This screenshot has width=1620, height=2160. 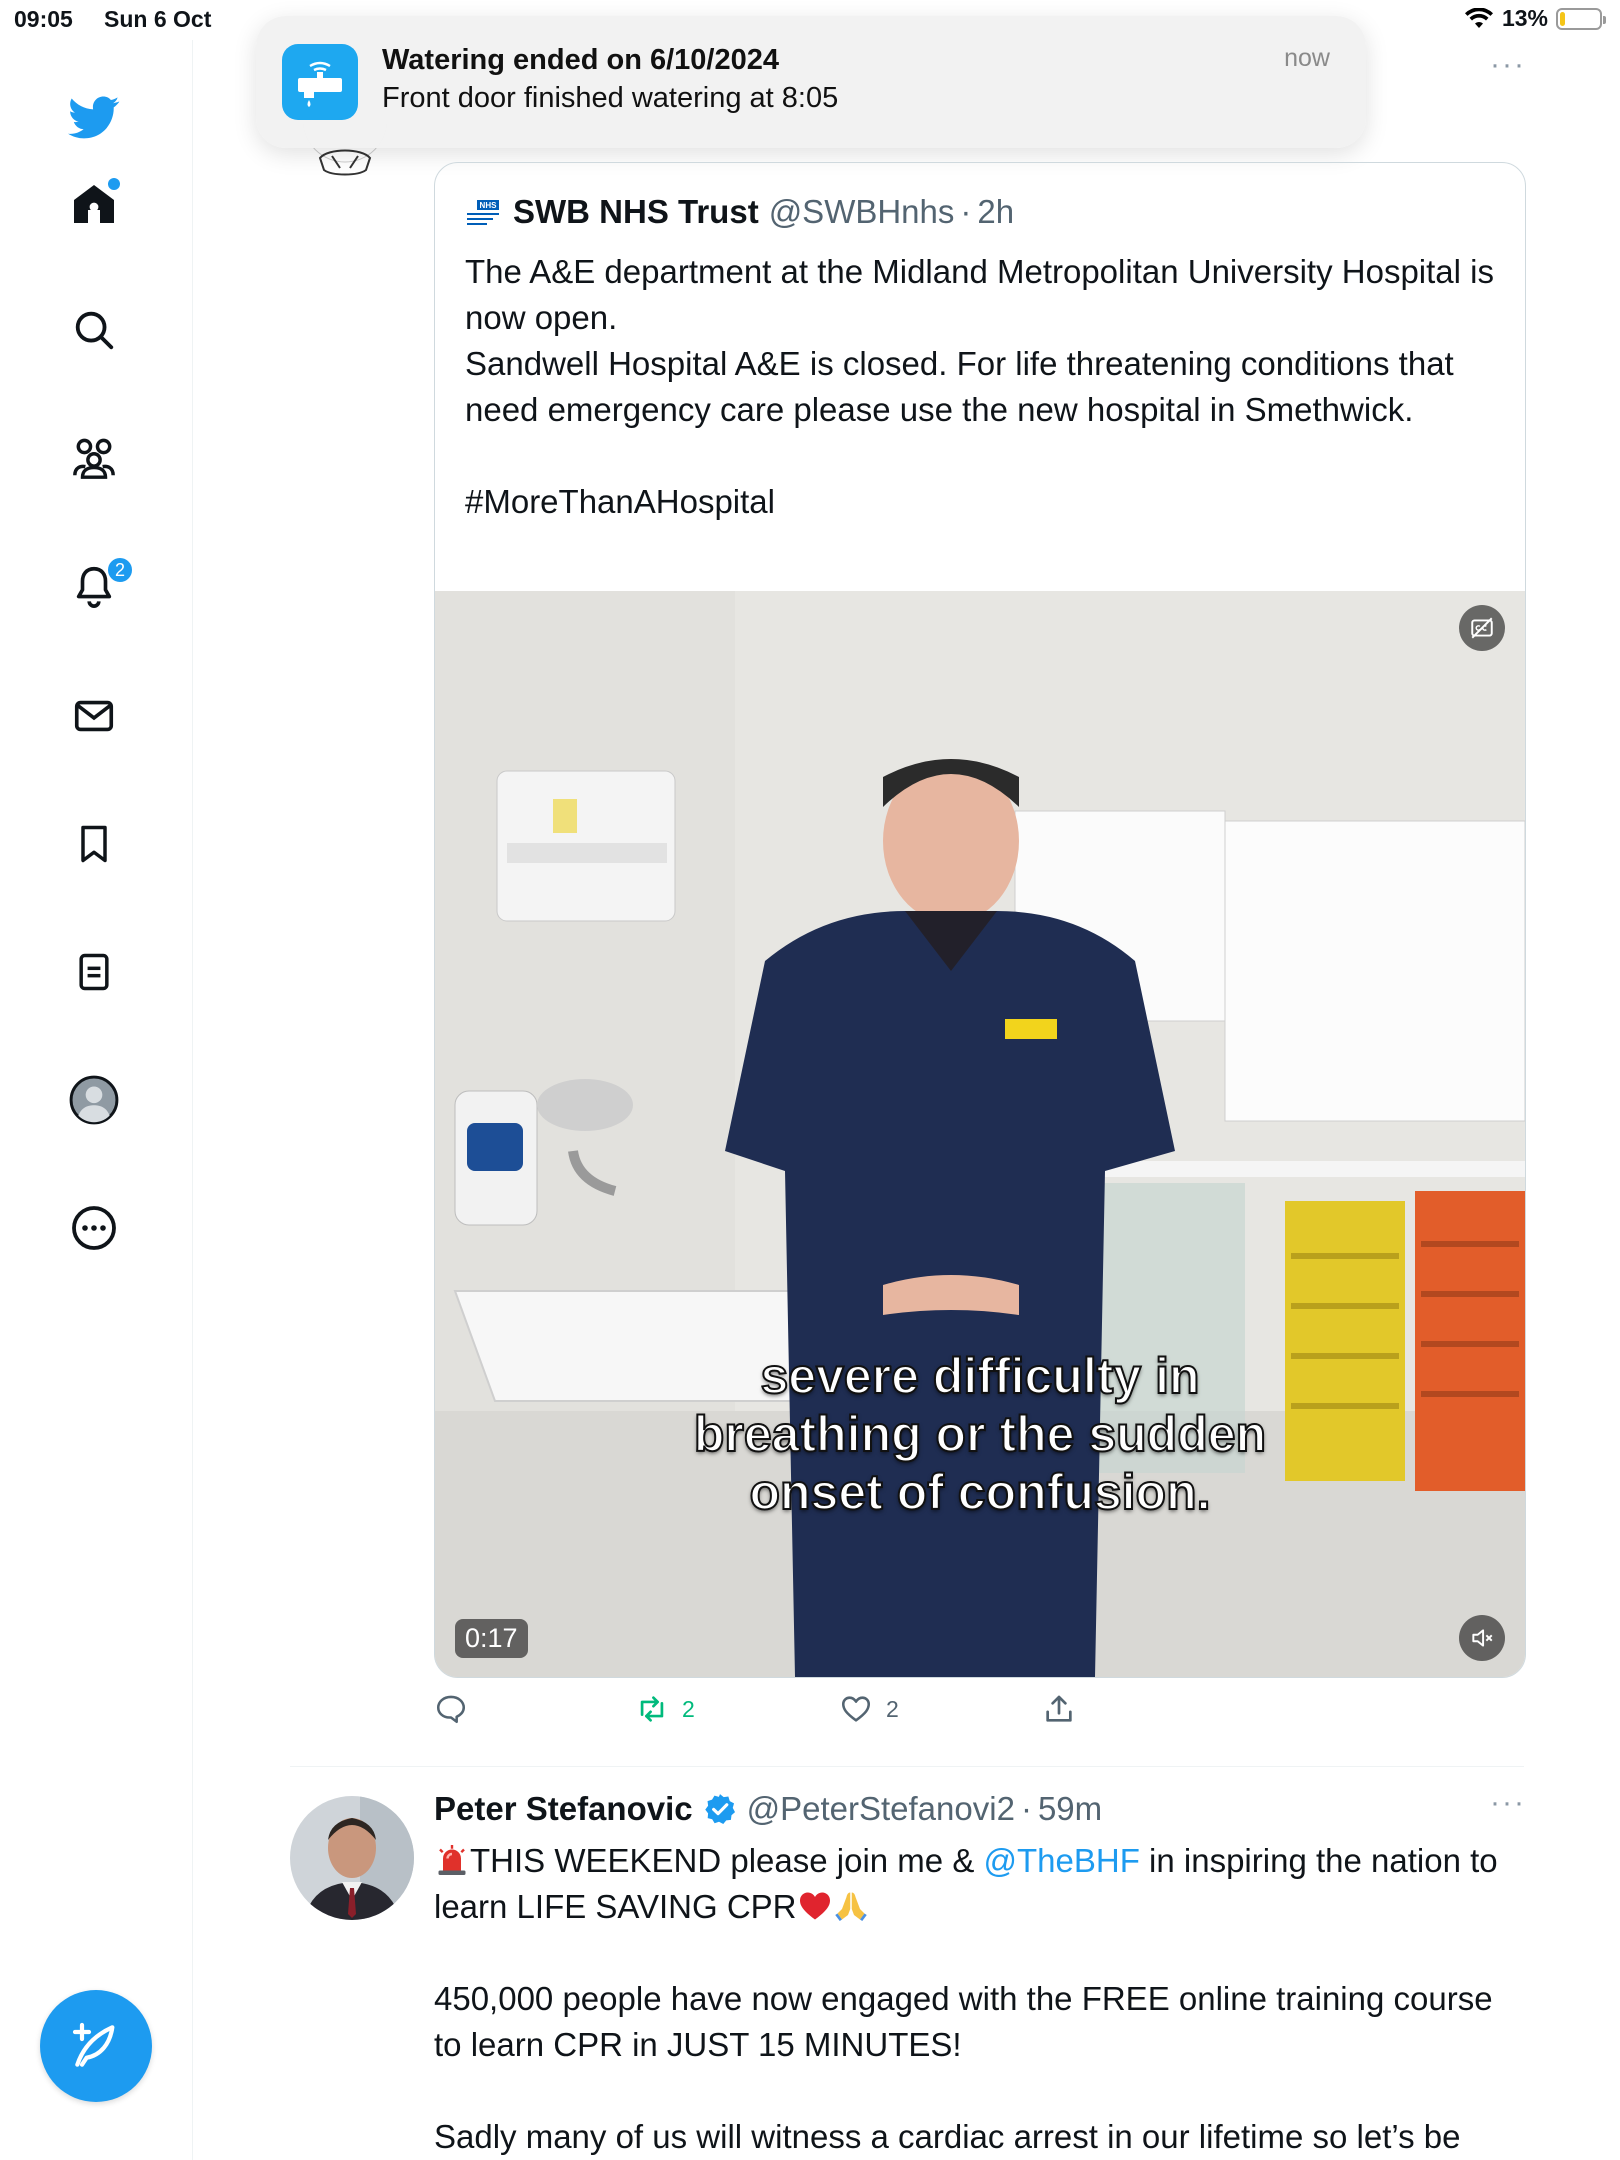 What do you see at coordinates (94, 204) in the screenshot?
I see `nav-home` at bounding box center [94, 204].